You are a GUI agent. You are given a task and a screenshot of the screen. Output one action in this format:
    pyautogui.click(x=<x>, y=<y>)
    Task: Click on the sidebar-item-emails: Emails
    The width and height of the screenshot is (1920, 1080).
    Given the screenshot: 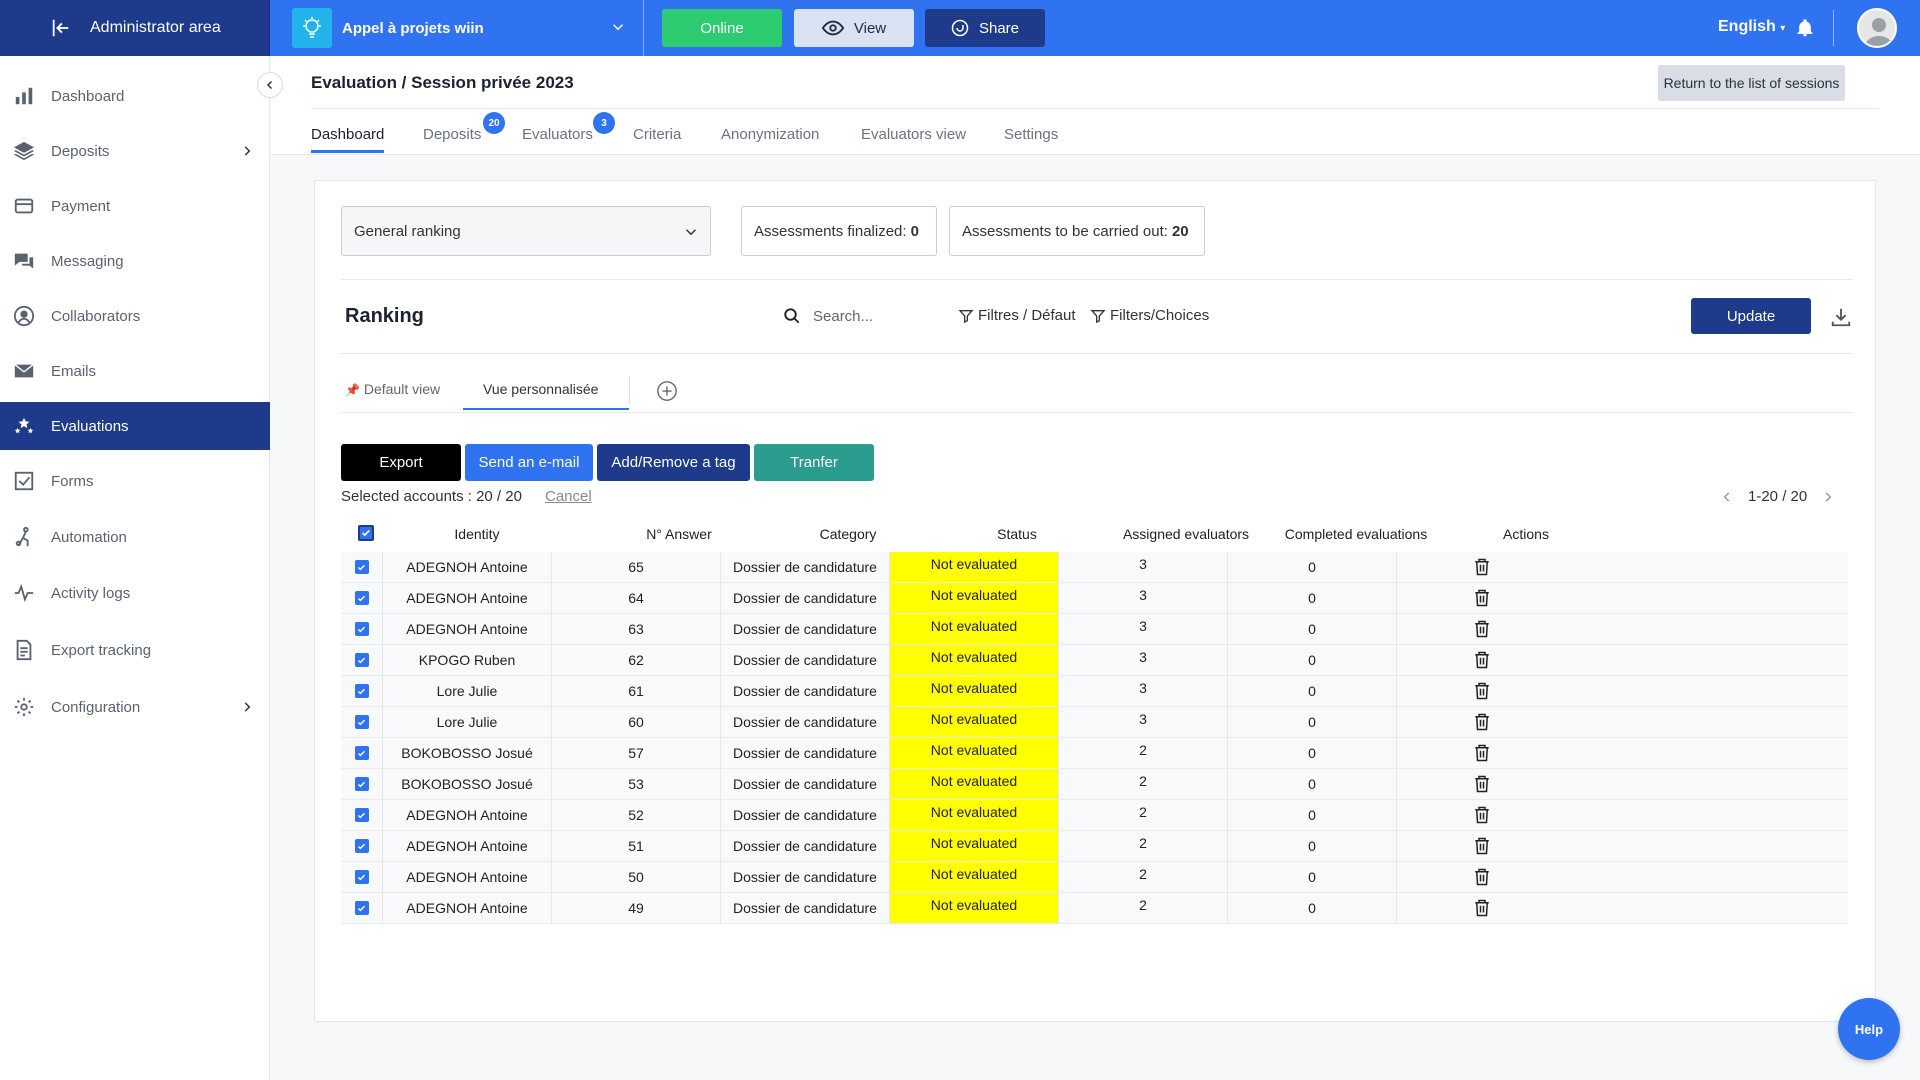 What is the action you would take?
    pyautogui.click(x=135, y=371)
    